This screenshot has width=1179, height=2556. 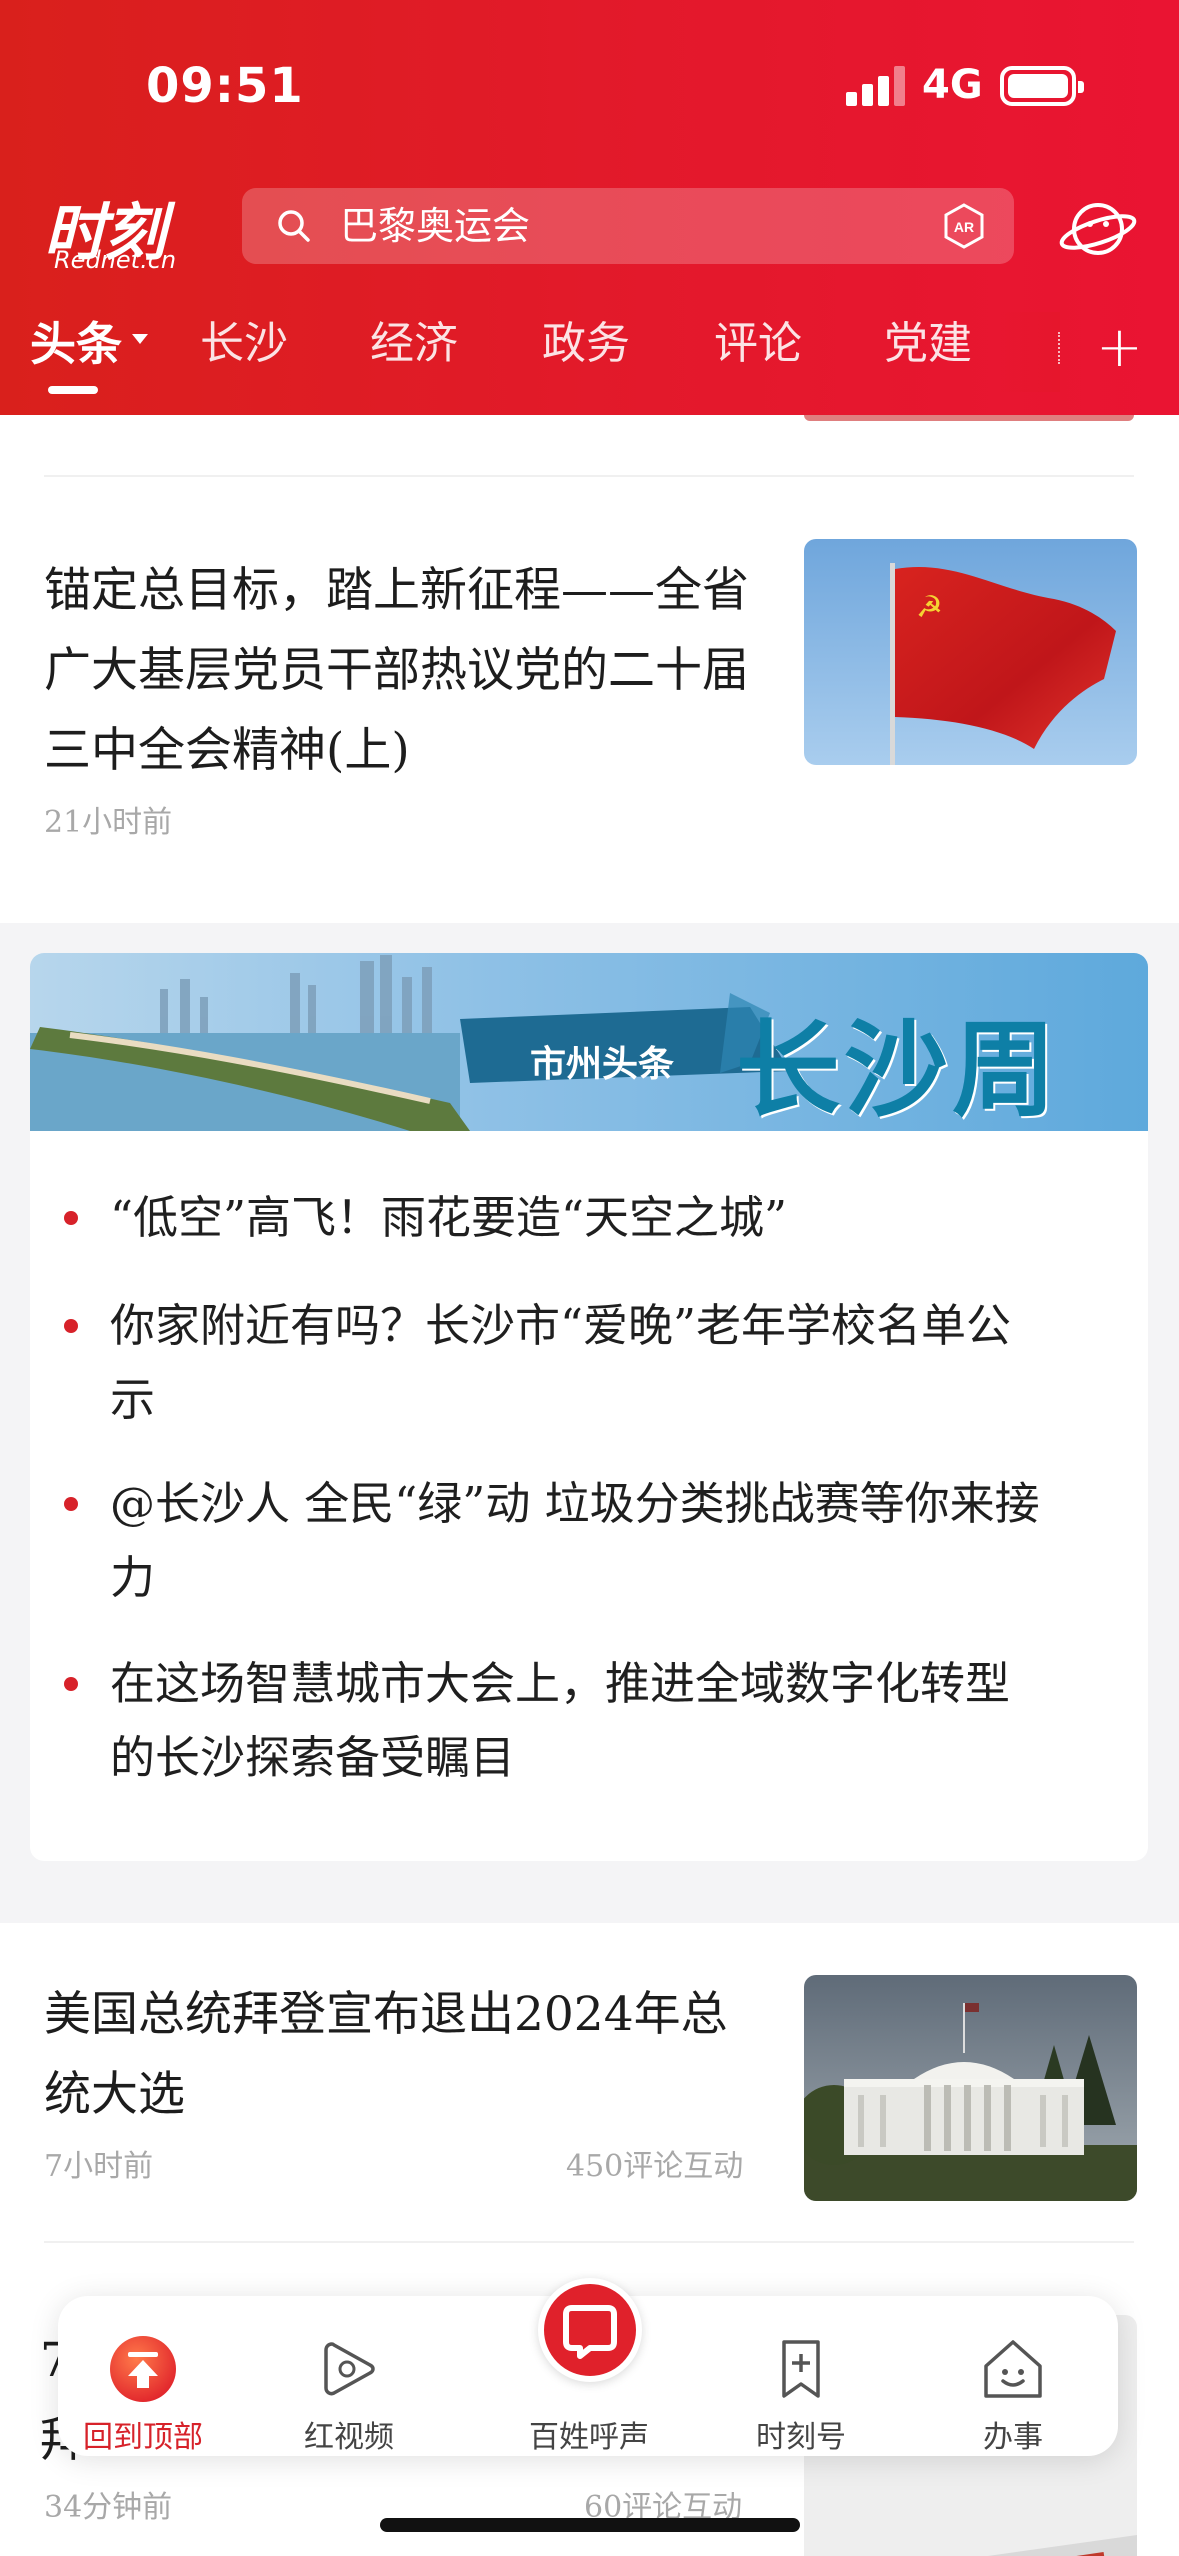 I want to click on news-time: 34分钟前, so click(x=108, y=2507).